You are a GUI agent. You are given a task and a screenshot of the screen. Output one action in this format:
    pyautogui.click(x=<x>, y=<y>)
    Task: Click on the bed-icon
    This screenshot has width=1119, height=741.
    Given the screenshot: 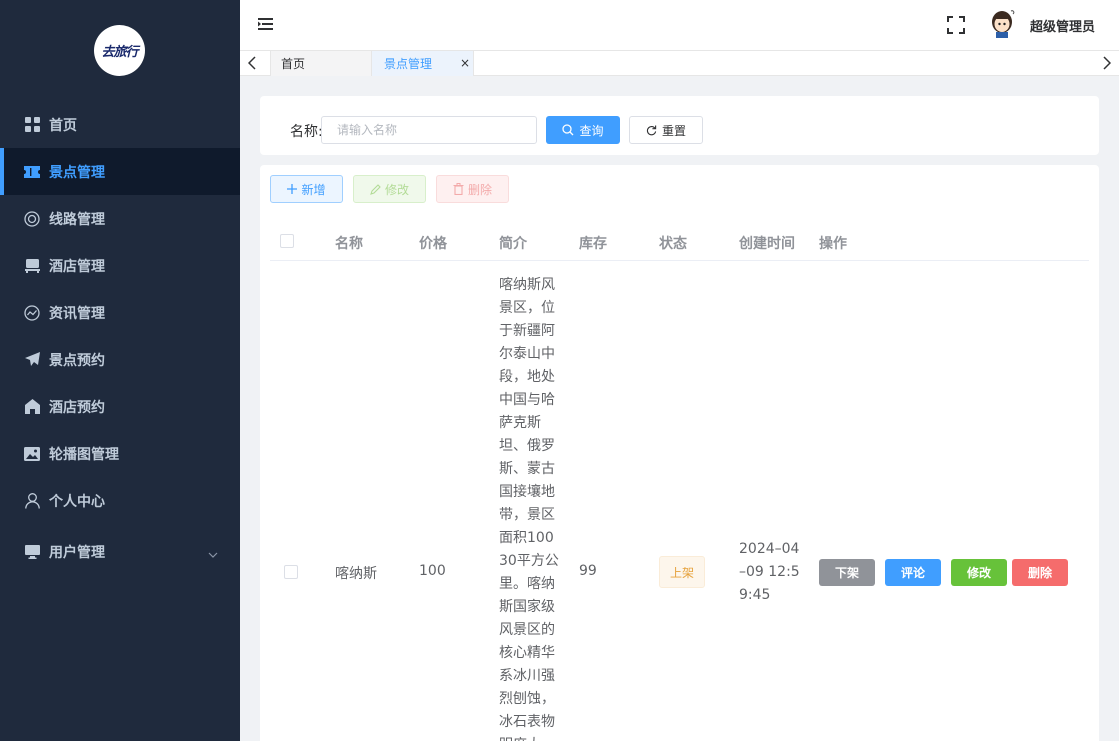 What is the action you would take?
    pyautogui.click(x=32, y=266)
    